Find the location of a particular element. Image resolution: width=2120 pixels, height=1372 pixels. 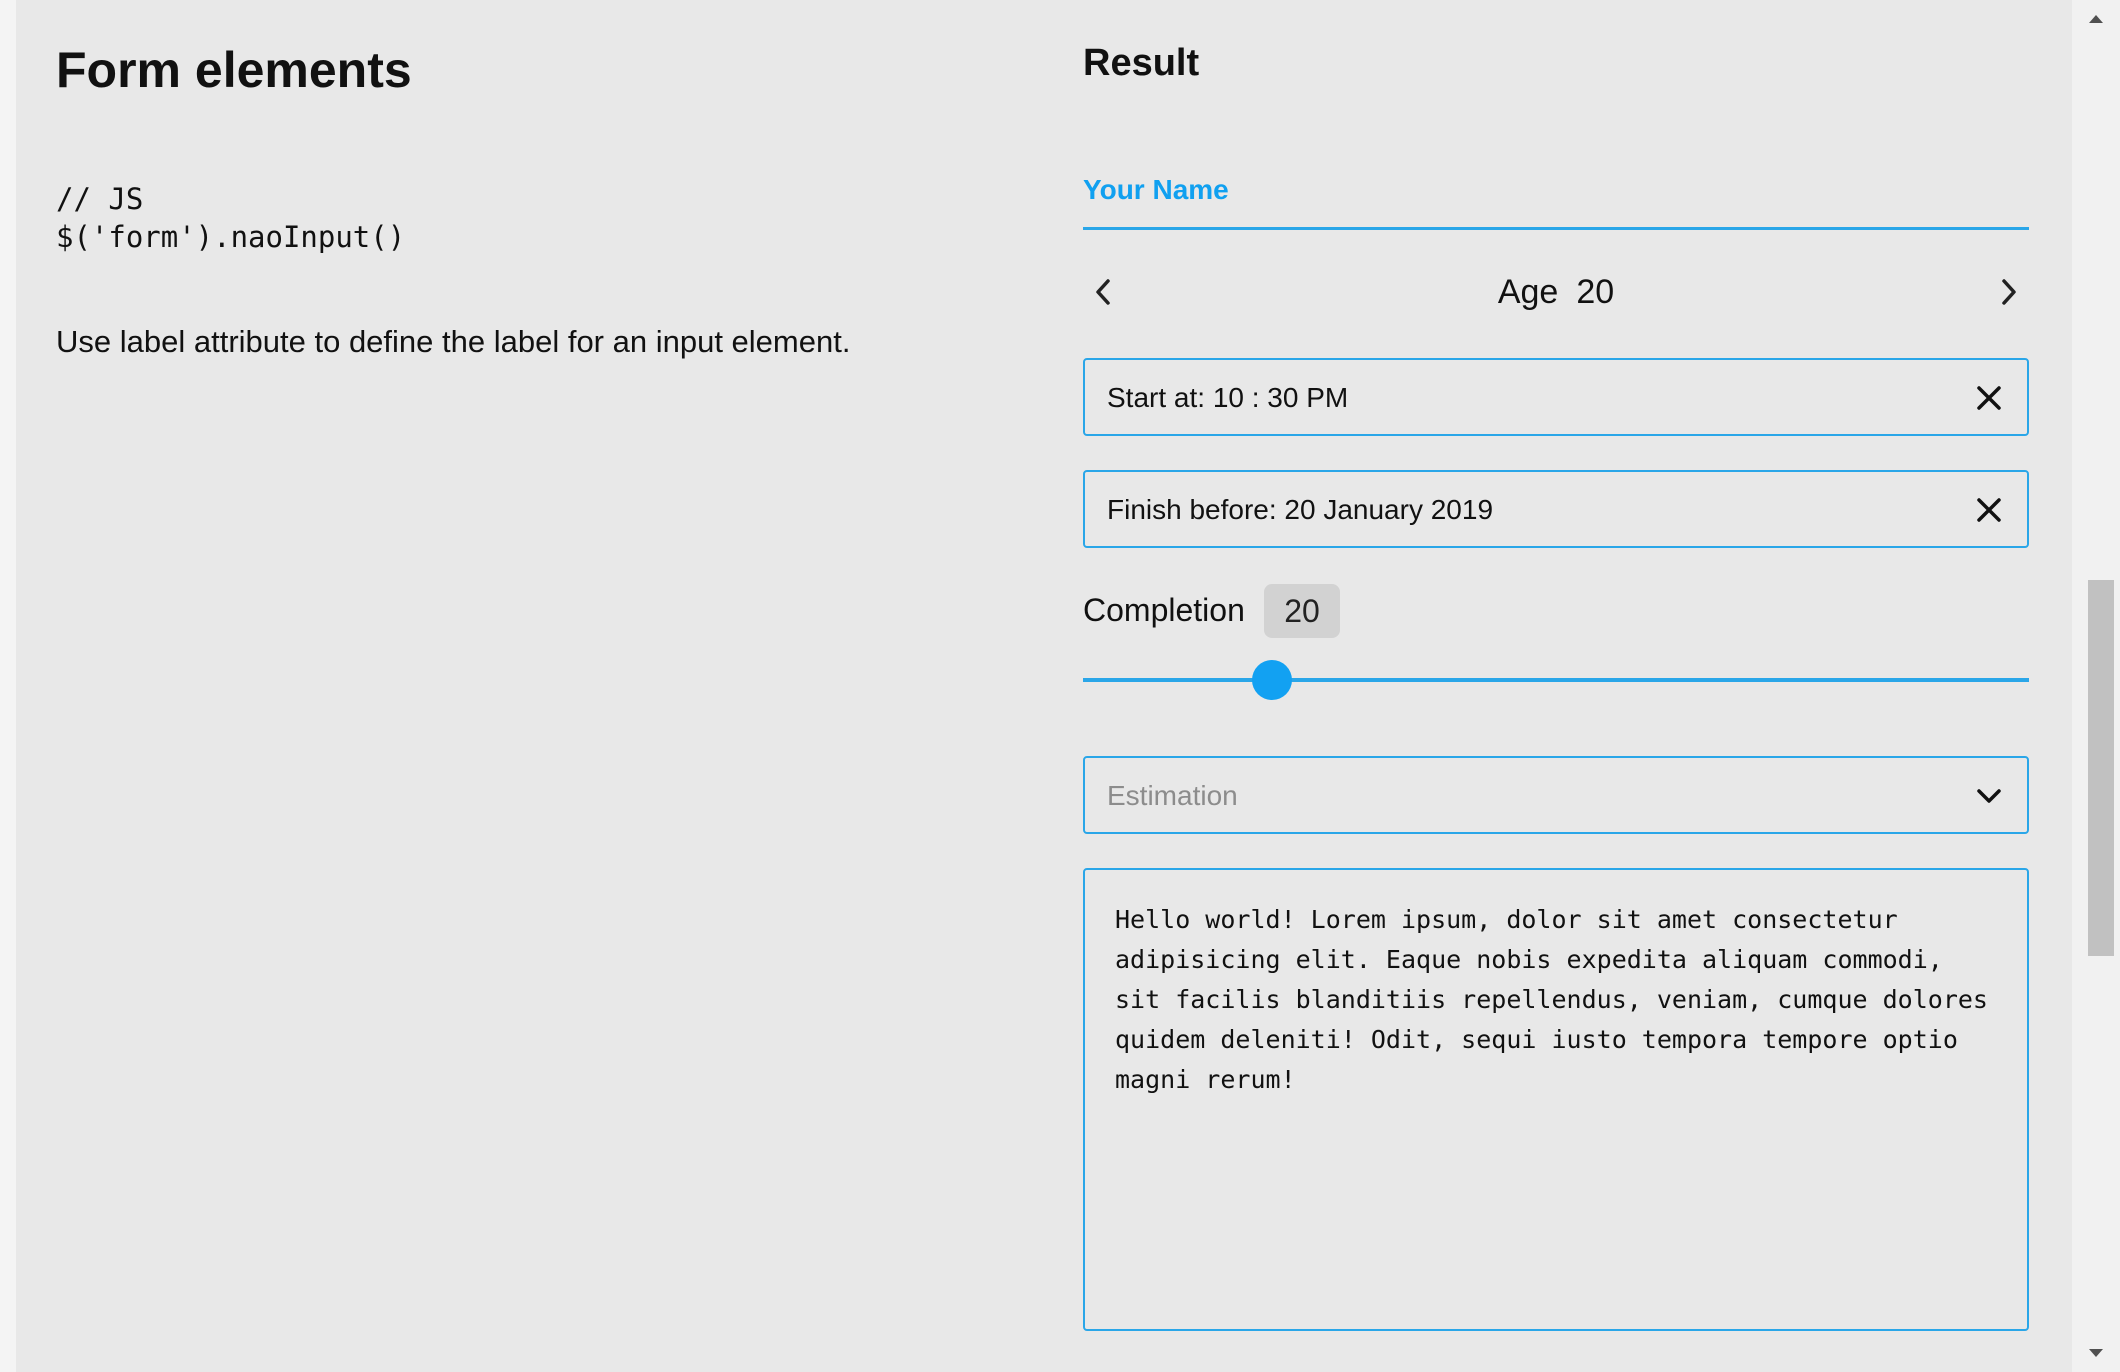

start-time-field: Start at: 10 : 30 PM is located at coordinates (1556, 397).